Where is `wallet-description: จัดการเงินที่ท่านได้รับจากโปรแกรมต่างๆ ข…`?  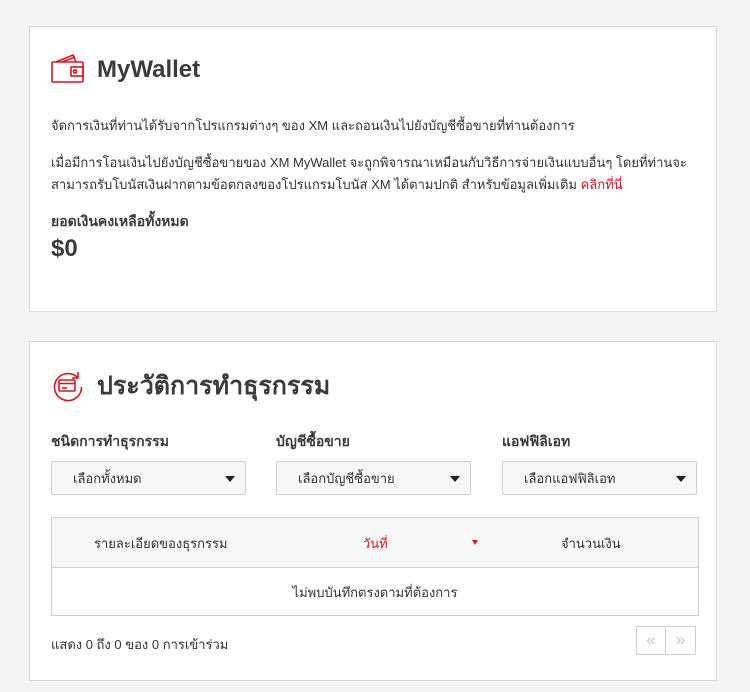
wallet-description: จัดการเงินที่ท่านได้รับจากโปรแกรมต่างๆ ข… is located at coordinates (313, 125).